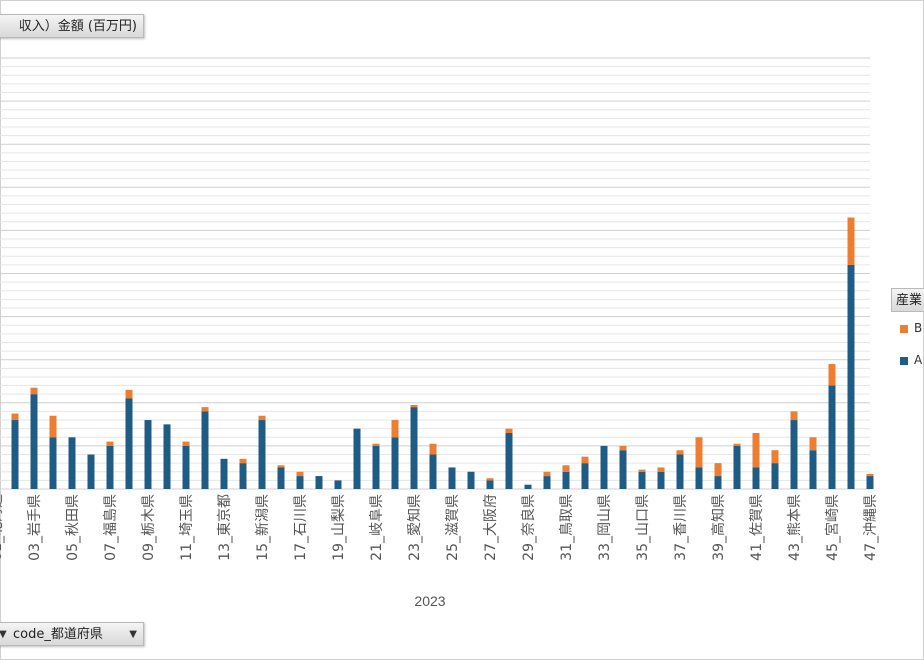  Describe the element at coordinates (225, 527) in the screenshot. I see `x-tick-label: 13_東京都` at that location.